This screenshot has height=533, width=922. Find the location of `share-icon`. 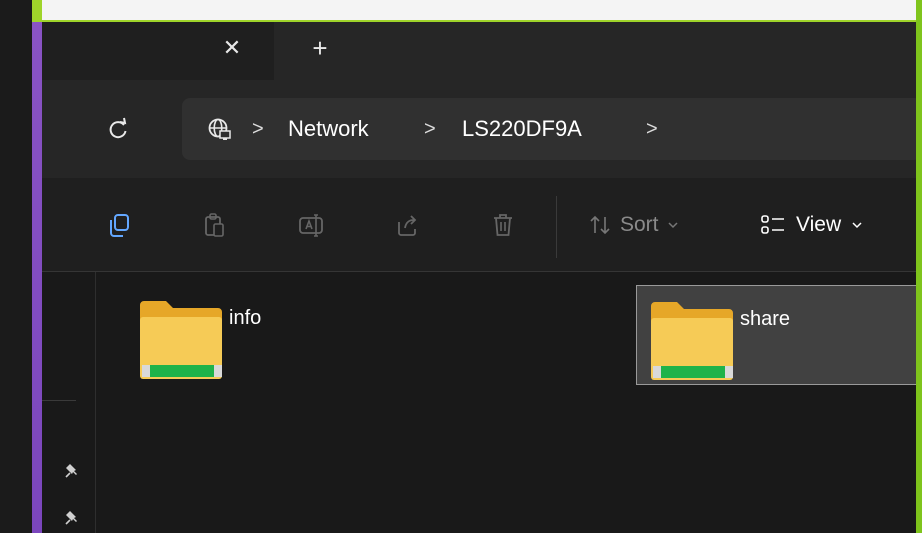

share-icon is located at coordinates (407, 225).